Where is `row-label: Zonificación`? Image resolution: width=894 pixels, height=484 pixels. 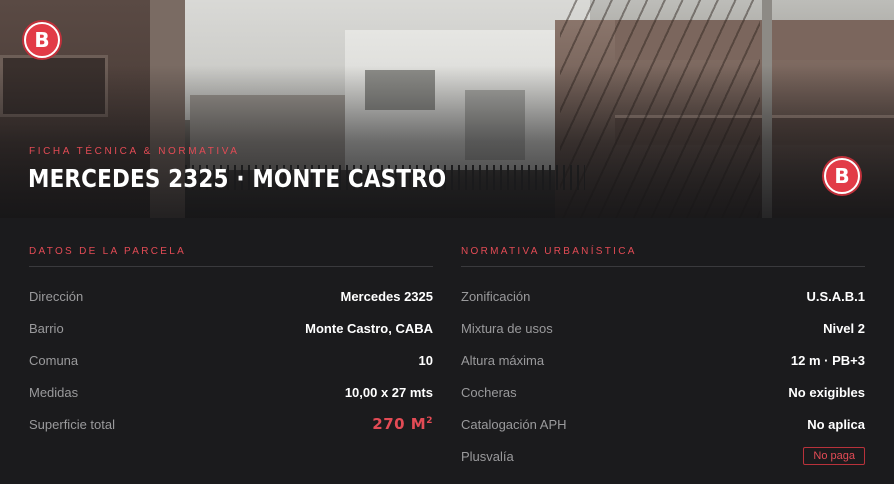
row-label: Zonificación is located at coordinates (496, 296).